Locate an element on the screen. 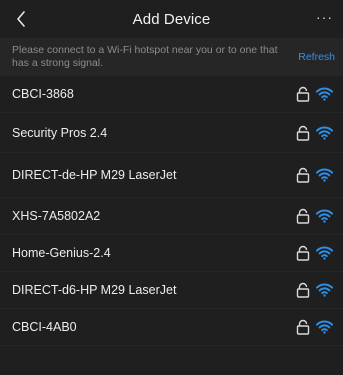  list-item: XHS-7A5802A2 is located at coordinates (171, 216).